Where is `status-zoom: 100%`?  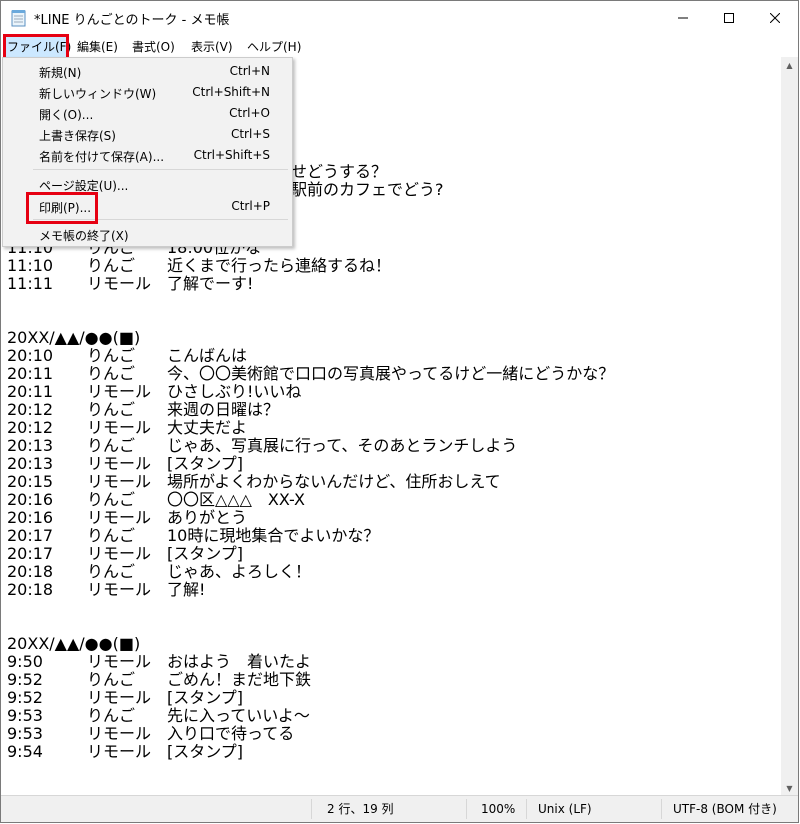
status-zoom: 100% is located at coordinates (498, 809).